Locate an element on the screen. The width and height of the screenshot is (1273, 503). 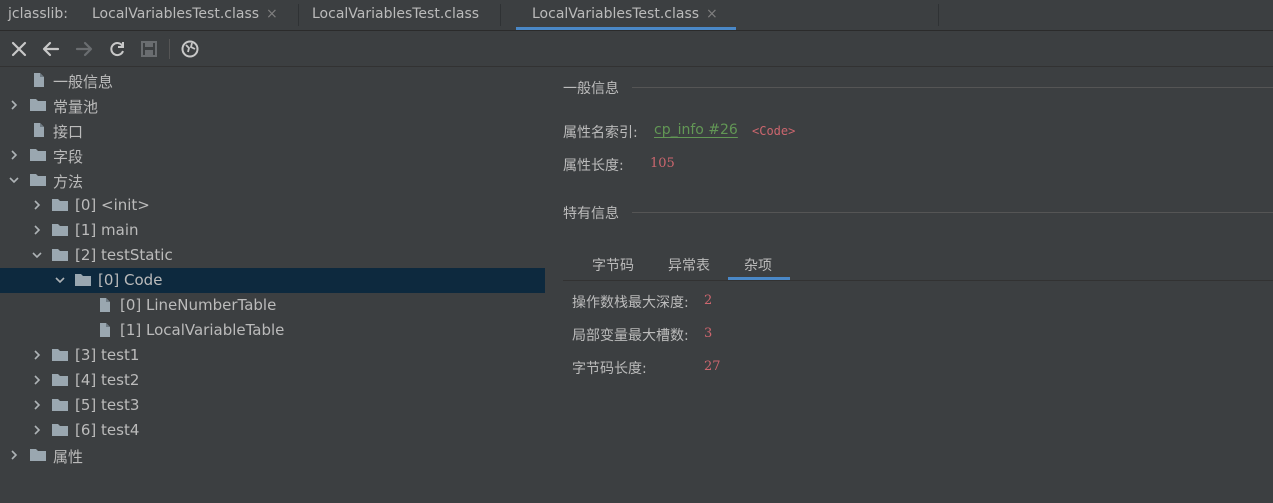
tree-item-localvariabletable: [1] LocalVariableTable is located at coordinates (272, 330).